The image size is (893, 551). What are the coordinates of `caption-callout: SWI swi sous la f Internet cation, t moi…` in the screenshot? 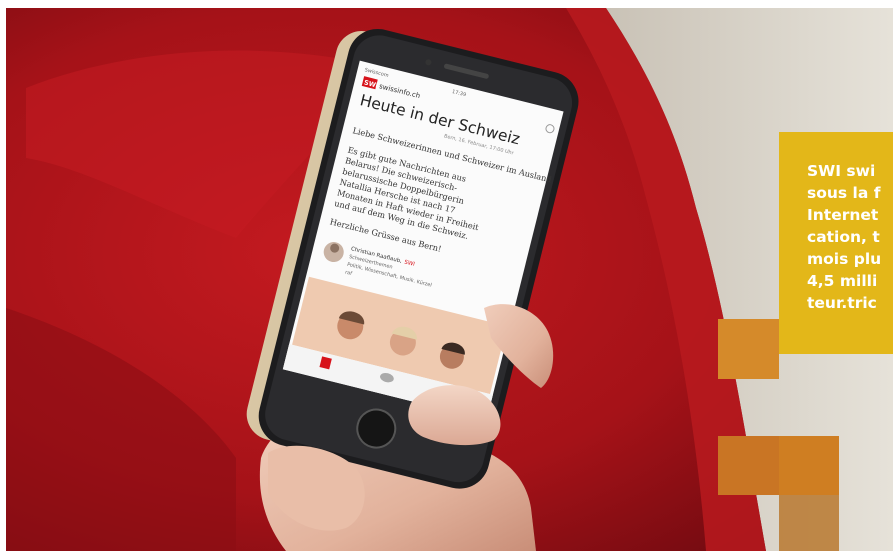 It's located at (836, 243).